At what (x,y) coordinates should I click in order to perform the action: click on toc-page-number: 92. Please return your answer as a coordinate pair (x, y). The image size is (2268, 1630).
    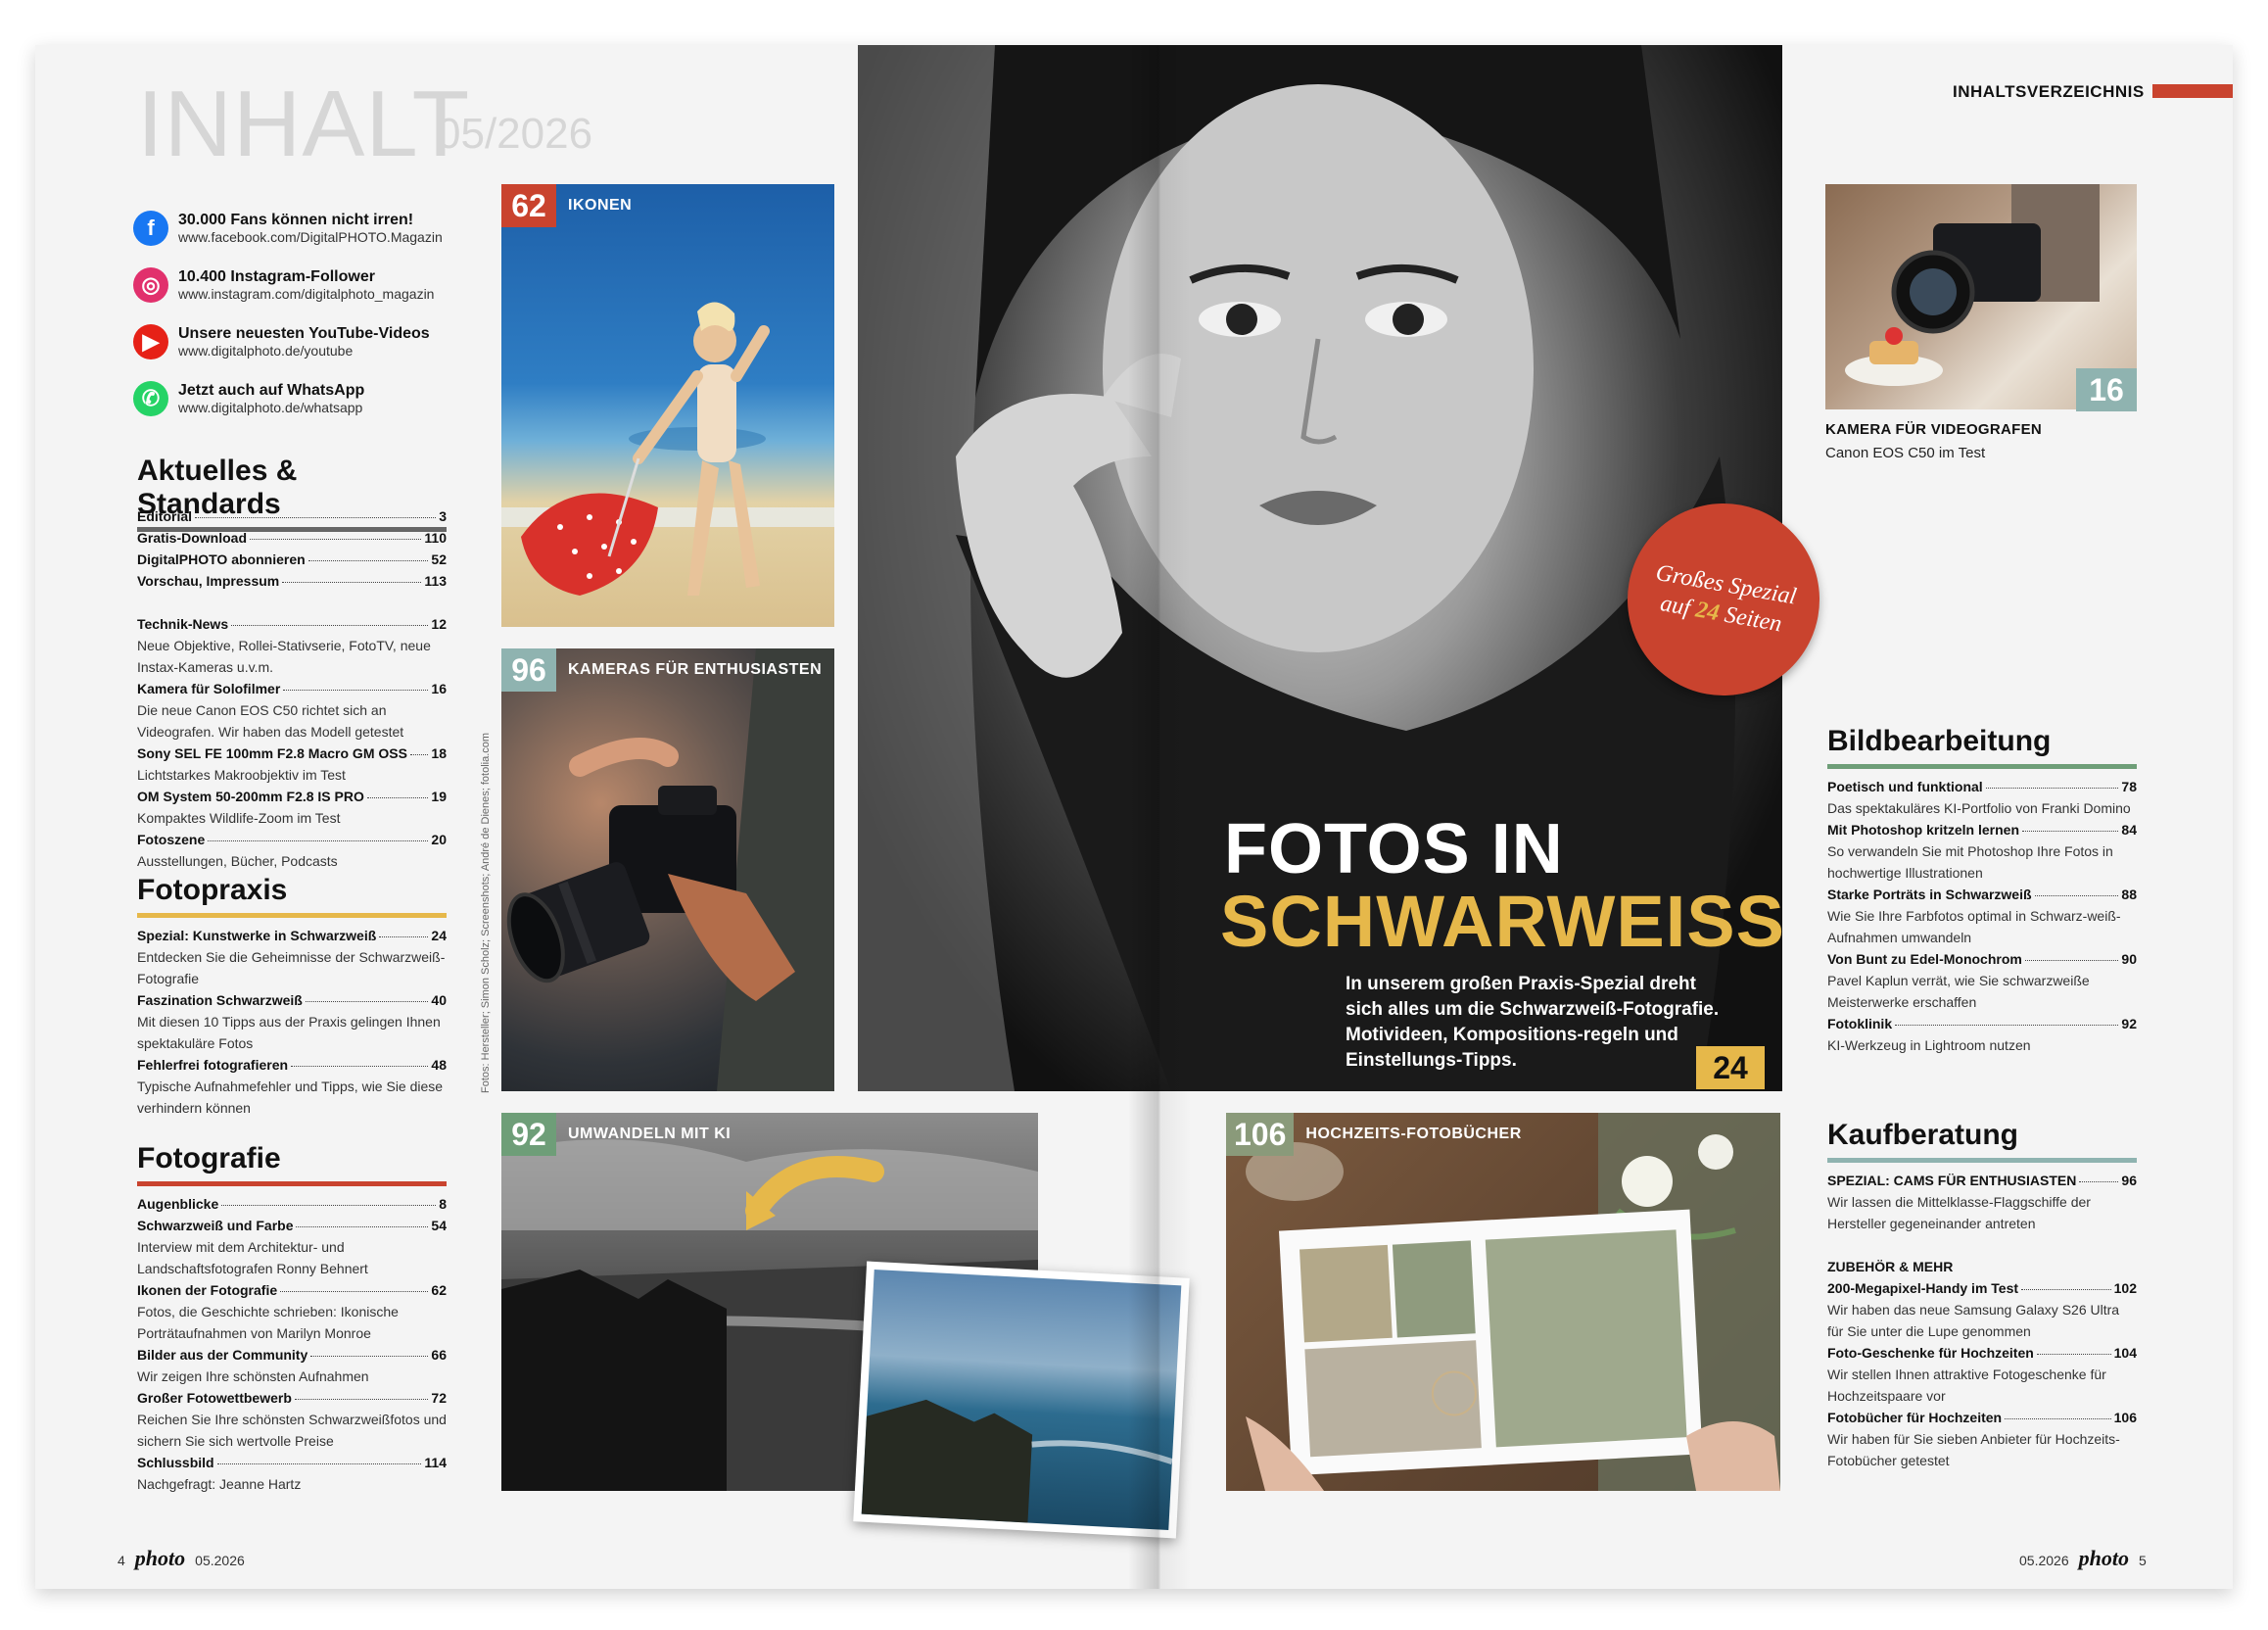
    Looking at the image, I should click on (2129, 1023).